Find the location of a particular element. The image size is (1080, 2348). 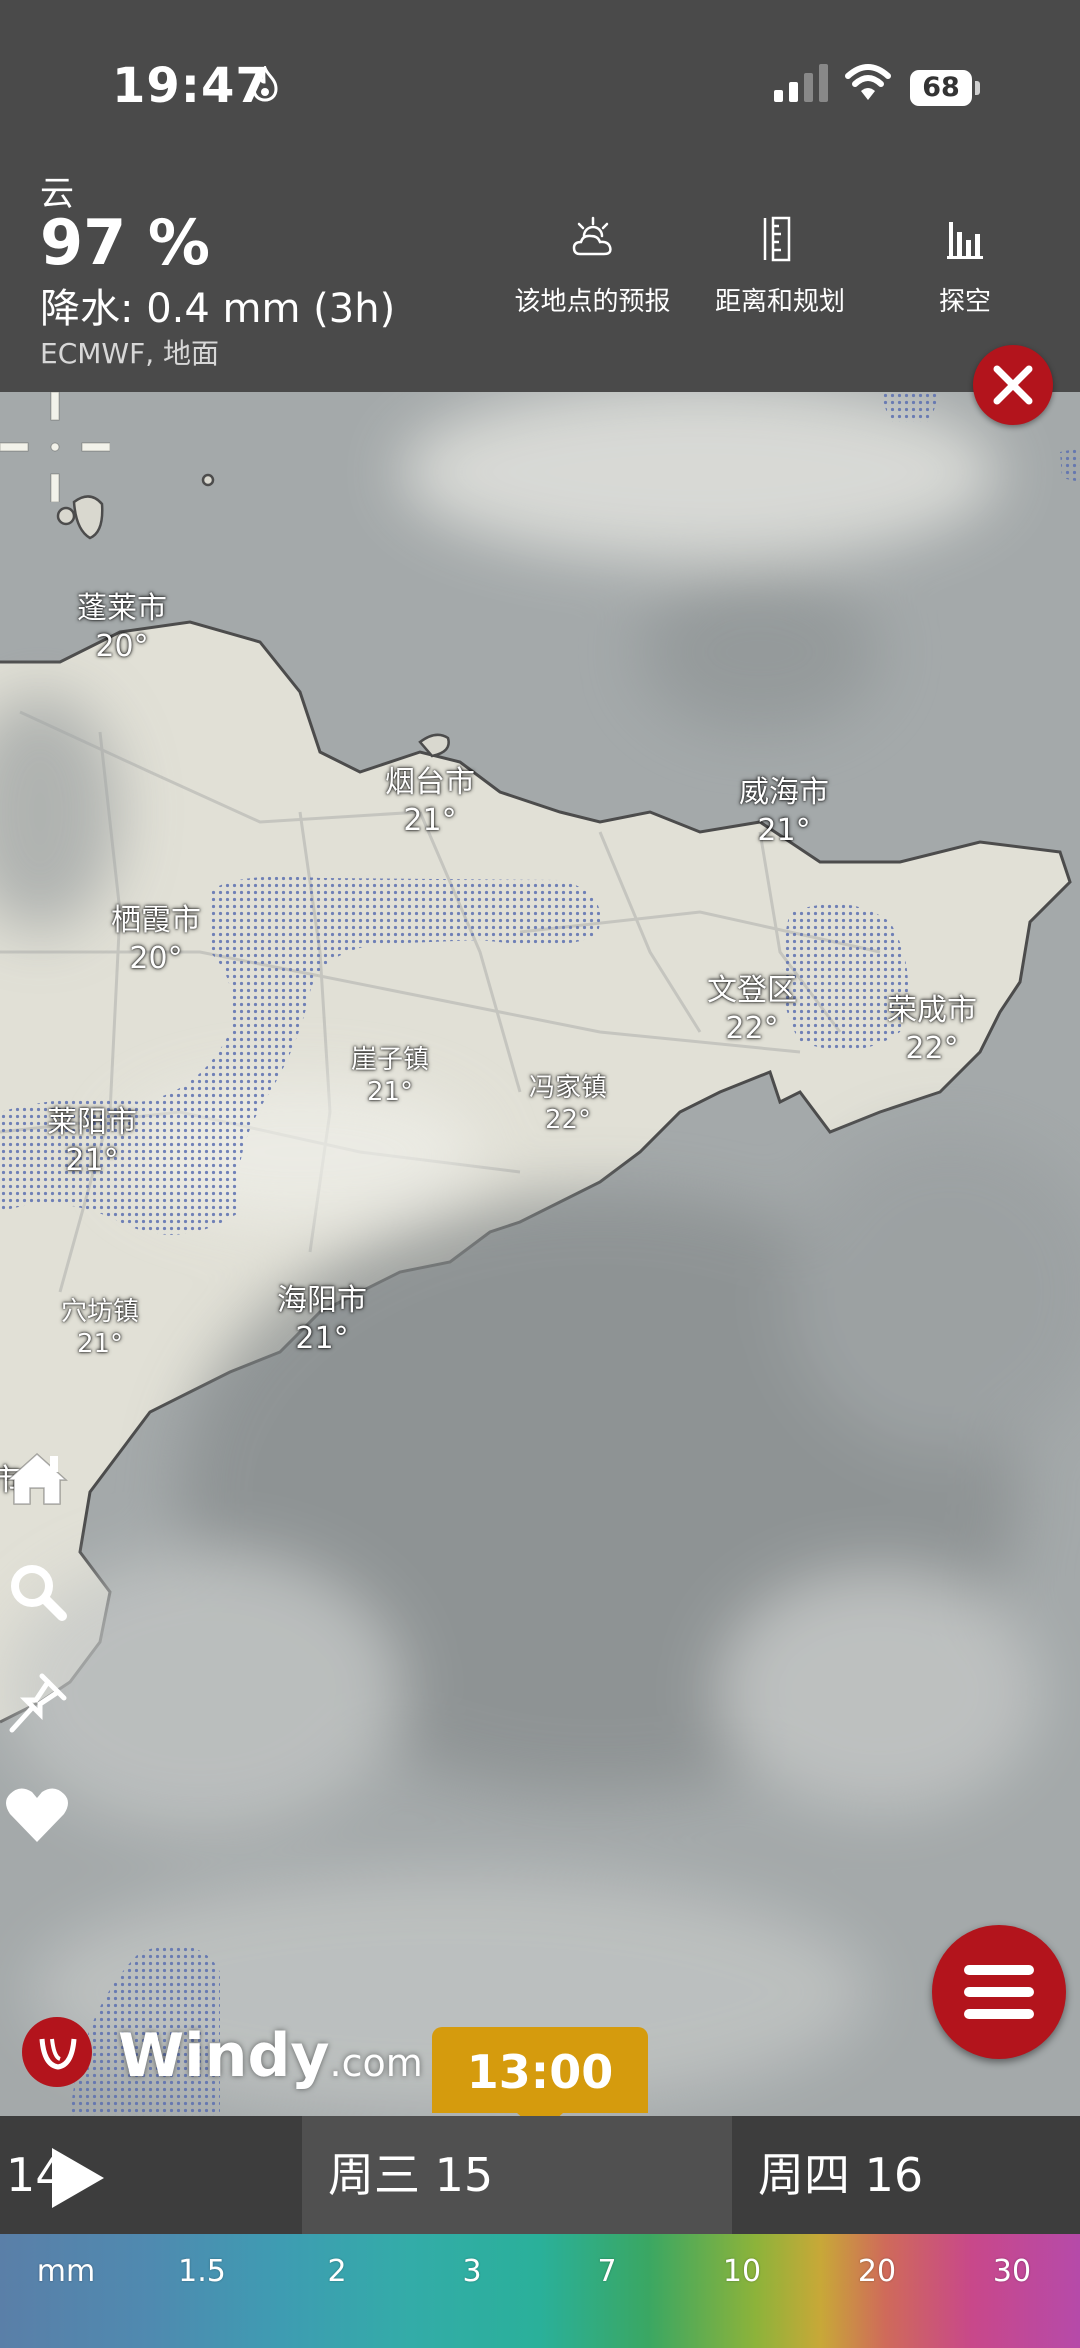

current-time-badge: 13:00 is located at coordinates (540, 2070).